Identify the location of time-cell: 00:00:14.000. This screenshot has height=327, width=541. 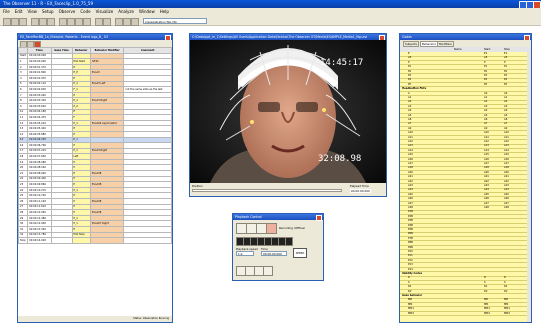
(39, 240).